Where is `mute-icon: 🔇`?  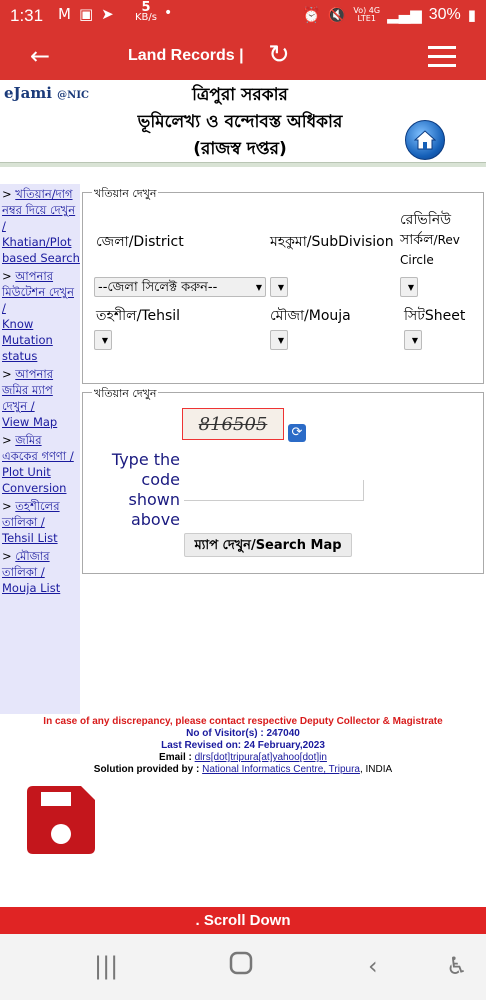 mute-icon: 🔇 is located at coordinates (337, 15).